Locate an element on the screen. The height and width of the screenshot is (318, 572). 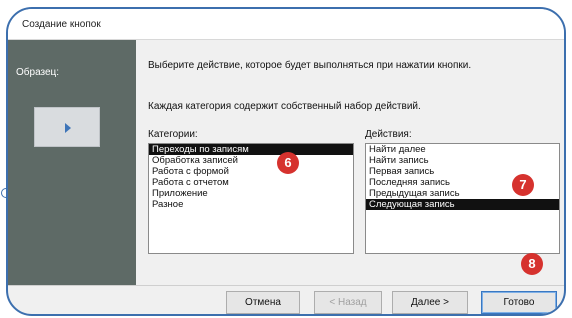
callout-badge-8: 8 is located at coordinates (532, 264).